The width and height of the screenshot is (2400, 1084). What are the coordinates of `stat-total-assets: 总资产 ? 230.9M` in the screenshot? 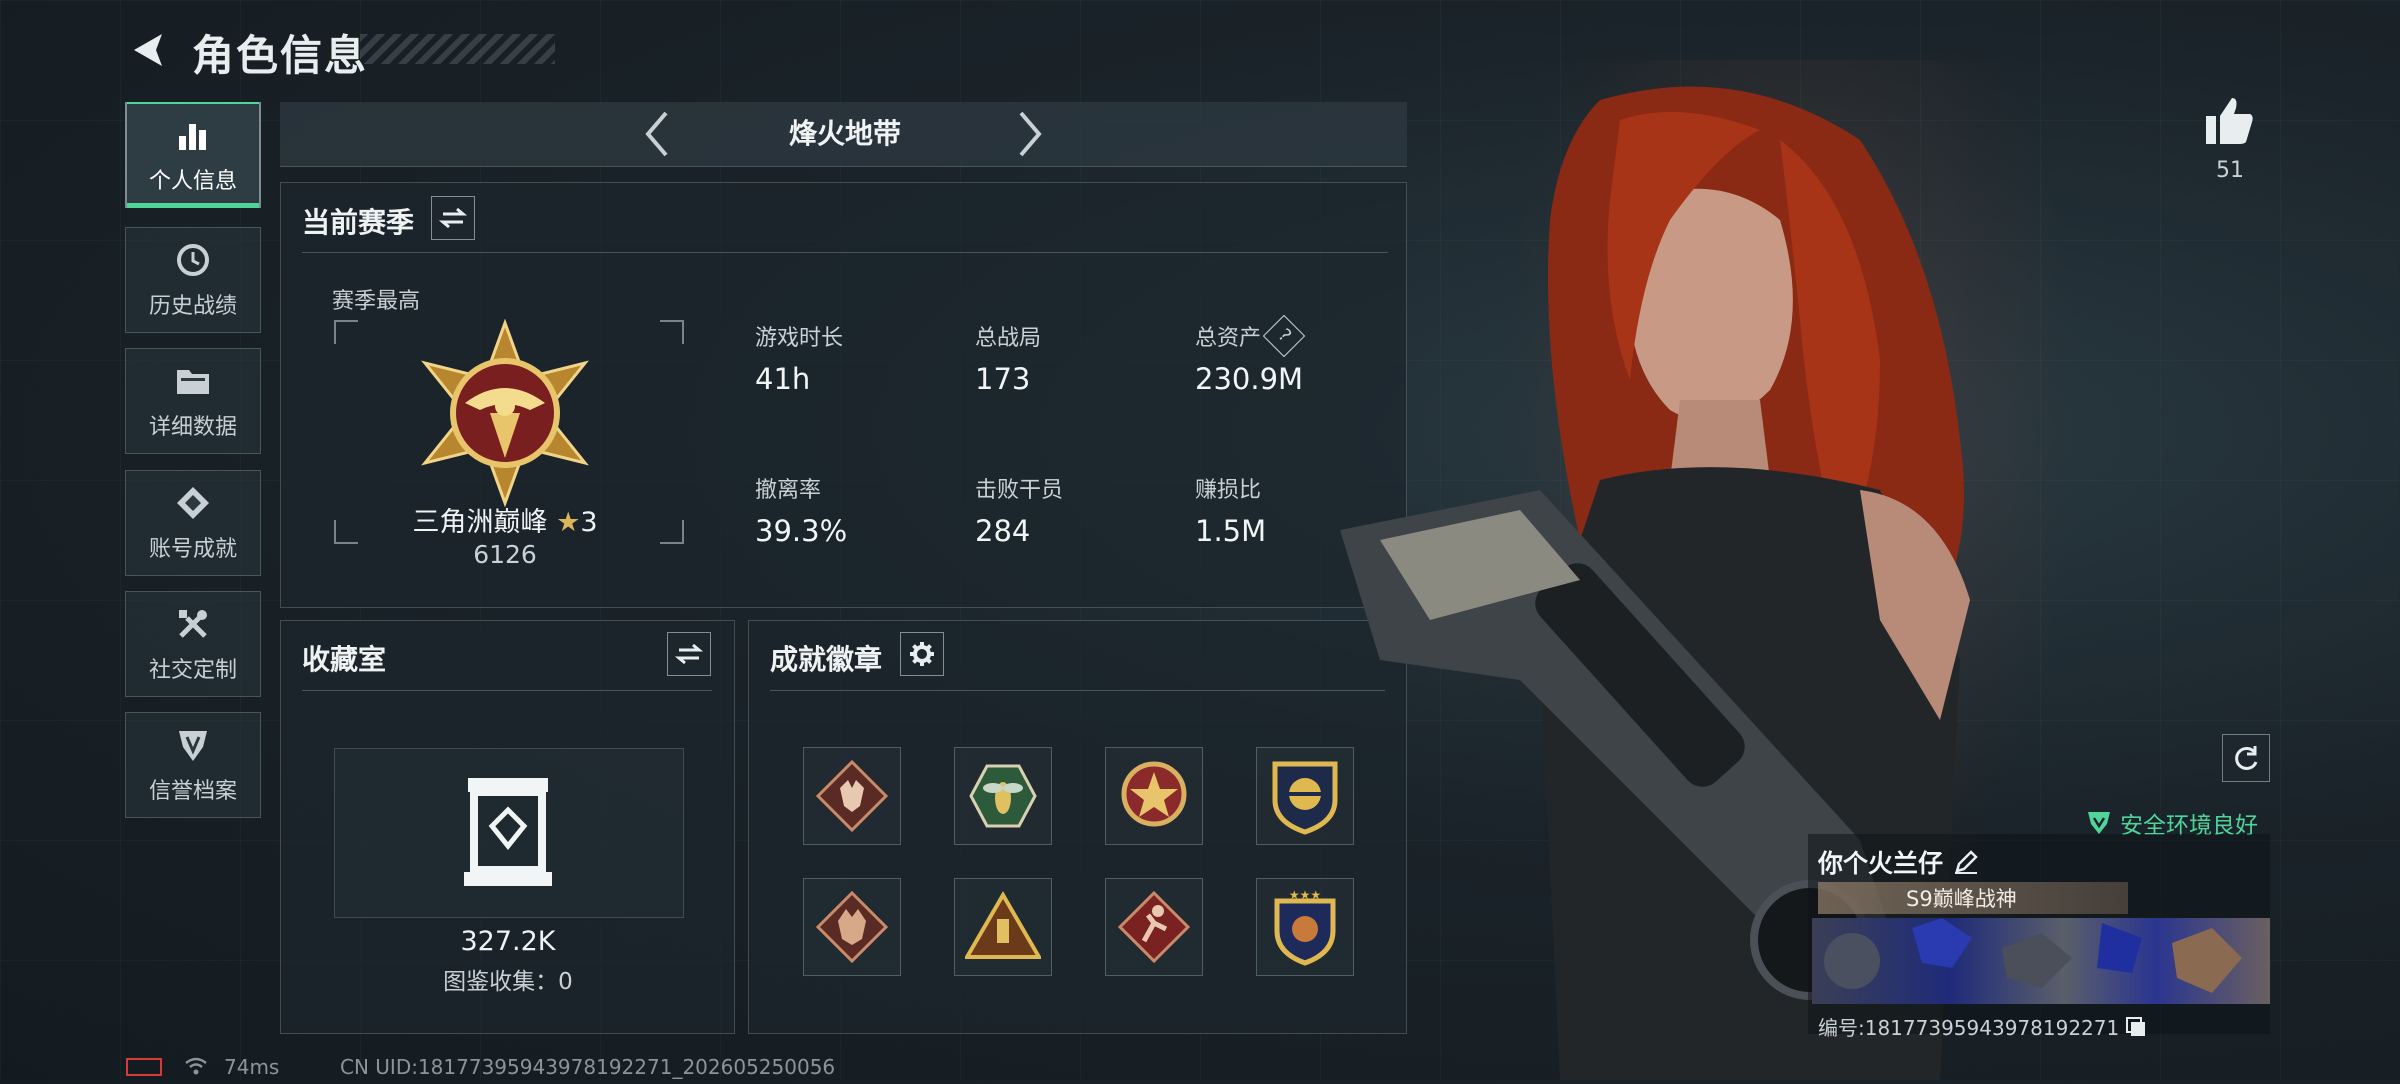 It's located at (1250, 355).